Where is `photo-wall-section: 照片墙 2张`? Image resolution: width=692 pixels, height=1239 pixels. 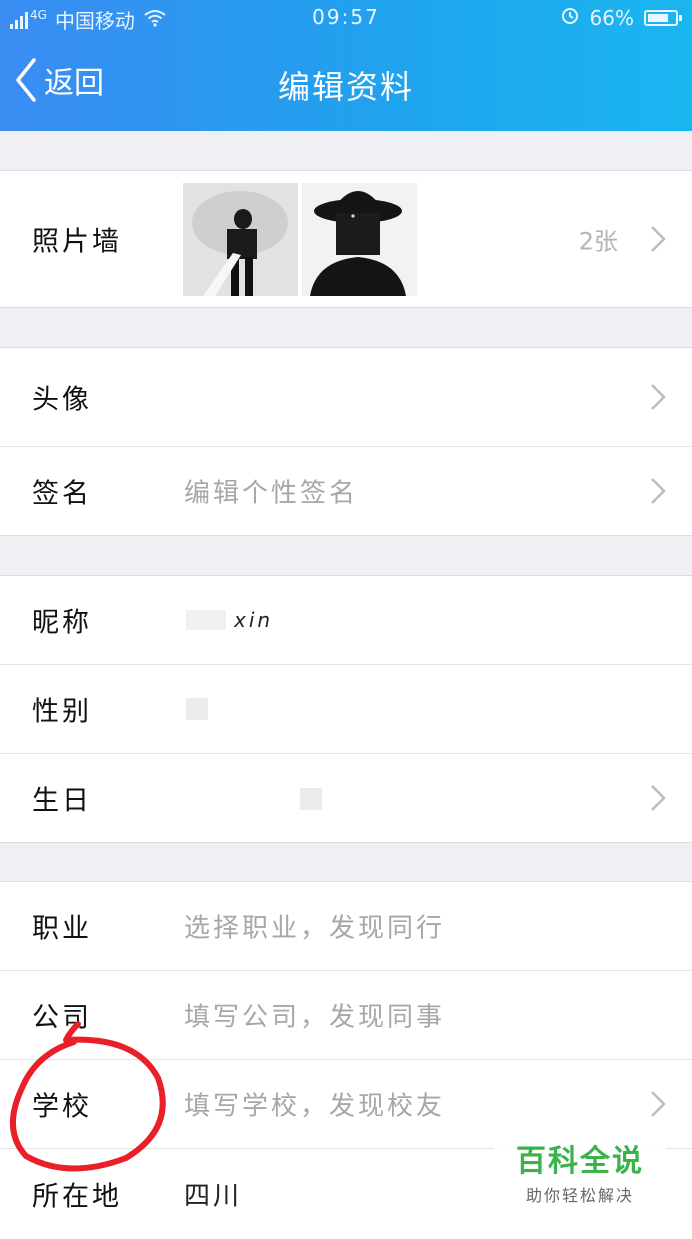 photo-wall-section: 照片墙 2张 is located at coordinates (346, 239).